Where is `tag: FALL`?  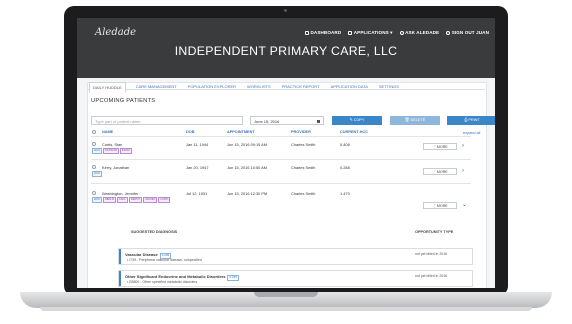
tag: FALL is located at coordinates (122, 200).